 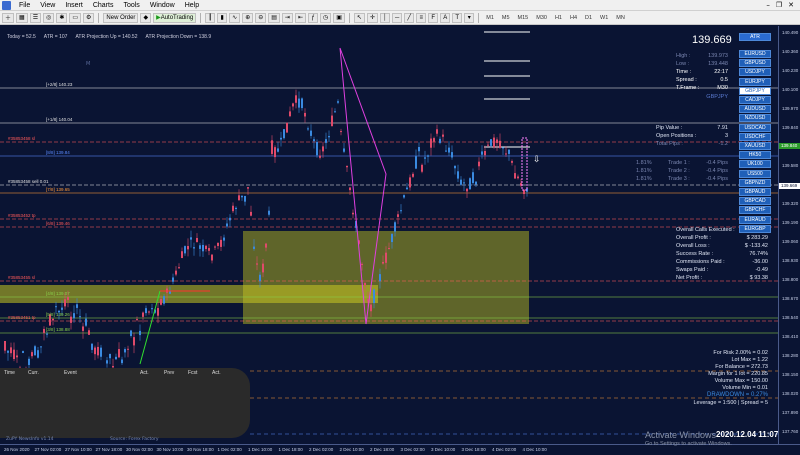 What do you see at coordinates (75, 17) in the screenshot?
I see `terminal-icon: ▭` at bounding box center [75, 17].